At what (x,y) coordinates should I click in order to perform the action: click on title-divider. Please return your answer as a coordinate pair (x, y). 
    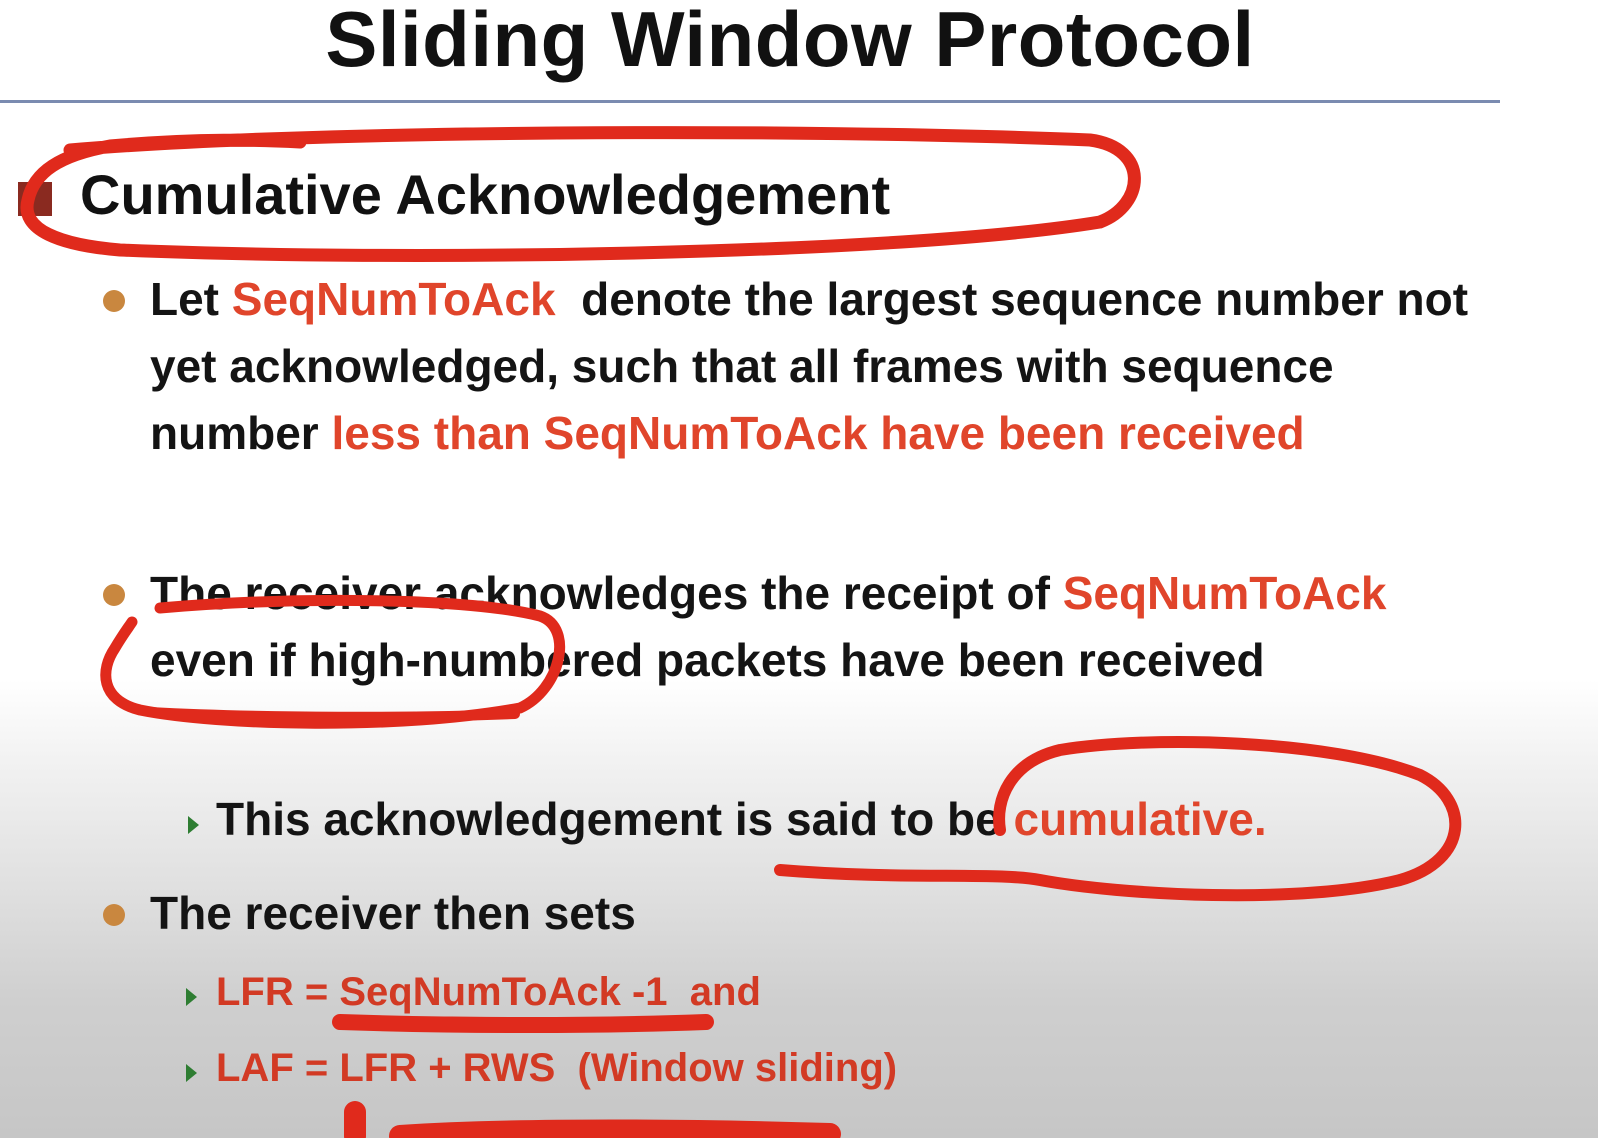
    Looking at the image, I should click on (750, 101).